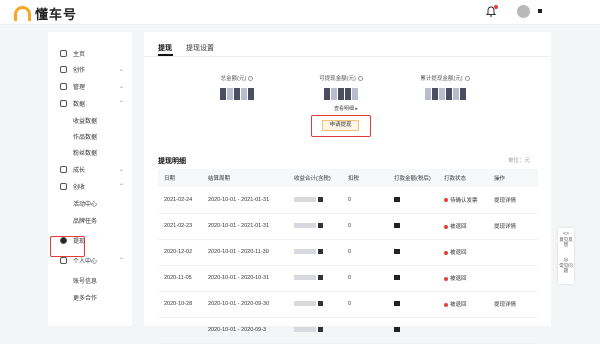 This screenshot has width=600, height=344. I want to click on sidebar-item: 创收 ⌃, so click(90, 186).